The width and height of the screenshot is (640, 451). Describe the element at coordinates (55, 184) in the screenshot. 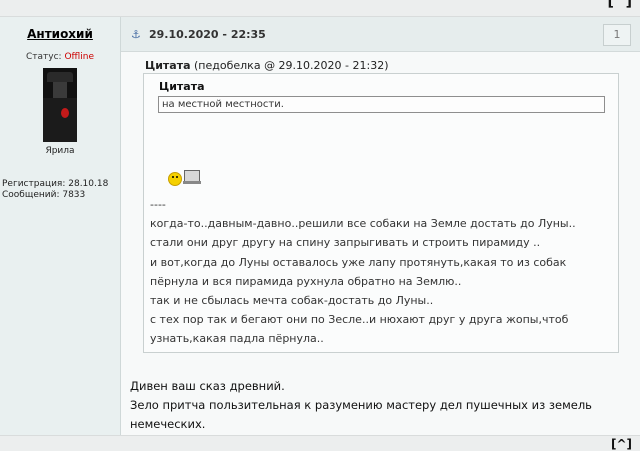

I see `registration-date: Регистрация: 28.10.18` at that location.